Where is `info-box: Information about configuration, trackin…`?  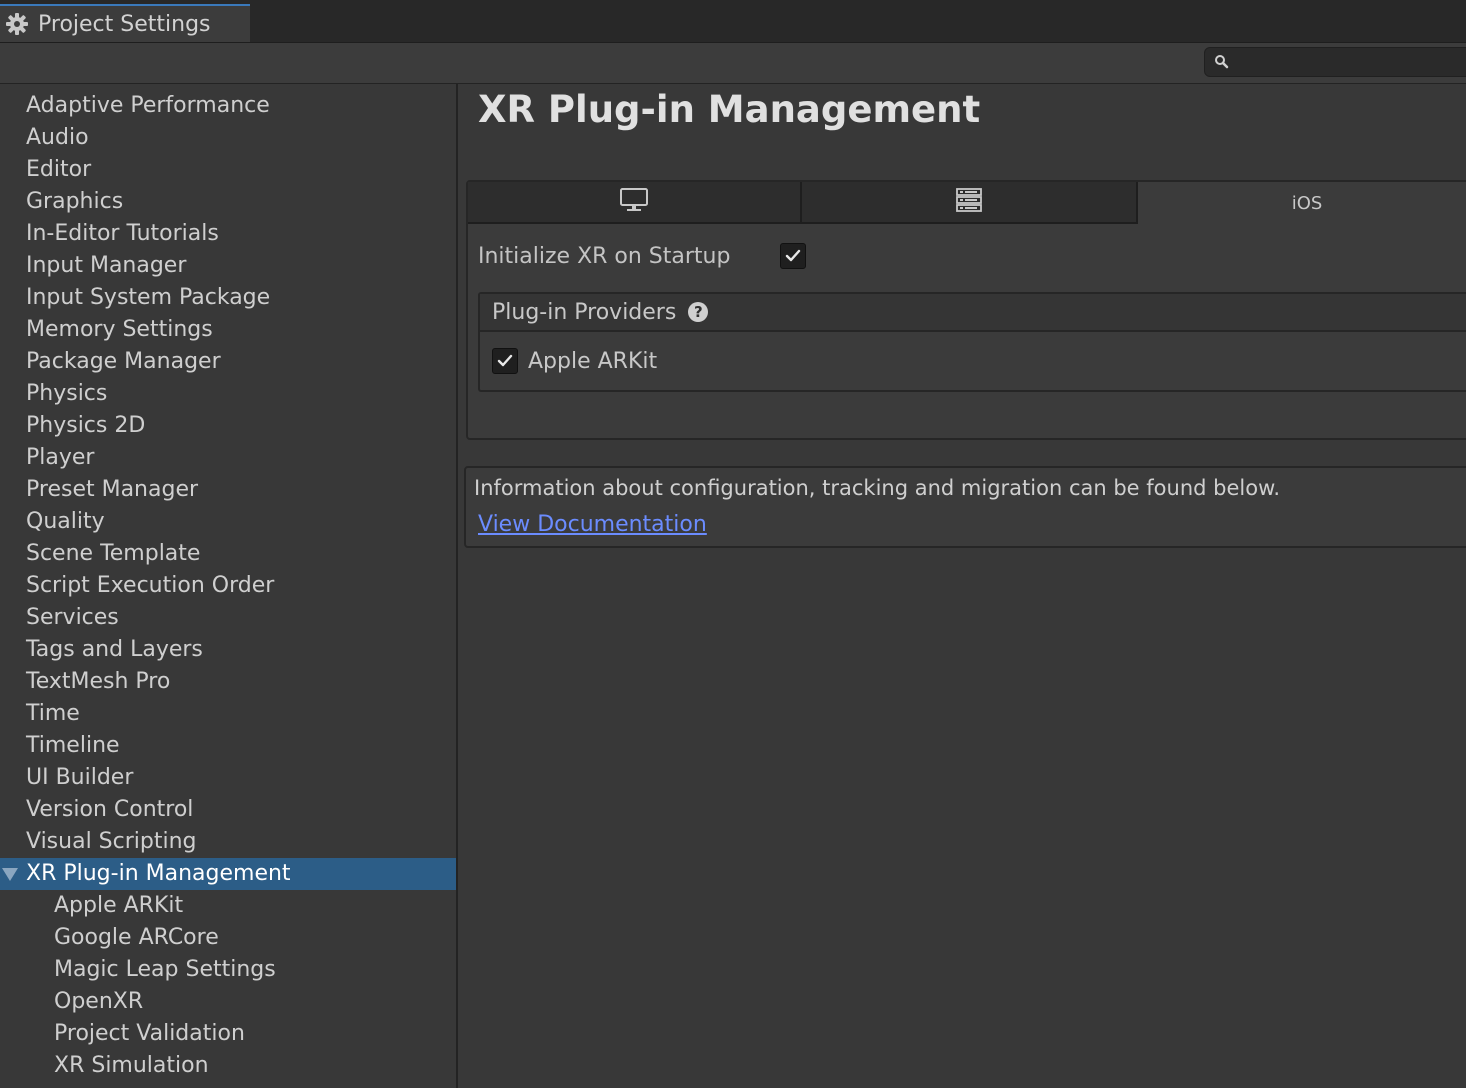
info-box: Information about configuration, trackin… is located at coordinates (965, 507).